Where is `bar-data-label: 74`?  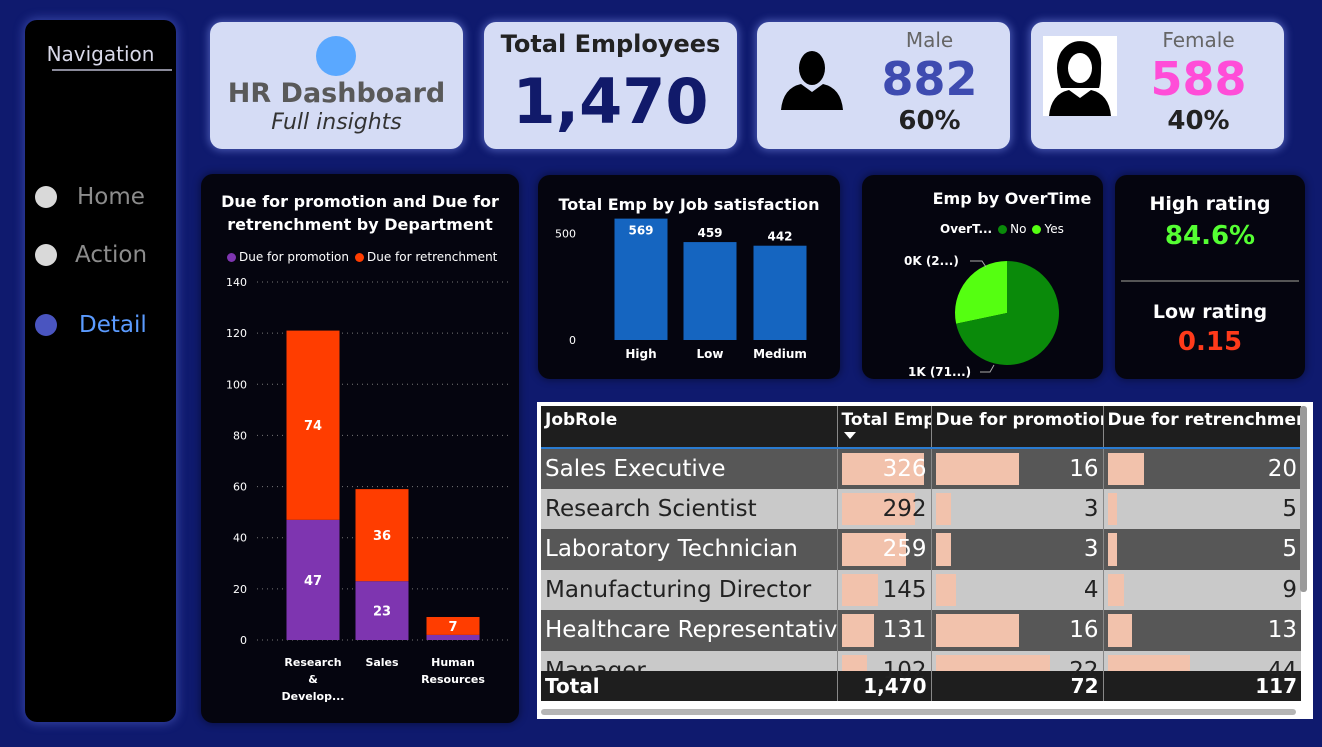 bar-data-label: 74 is located at coordinates (313, 426).